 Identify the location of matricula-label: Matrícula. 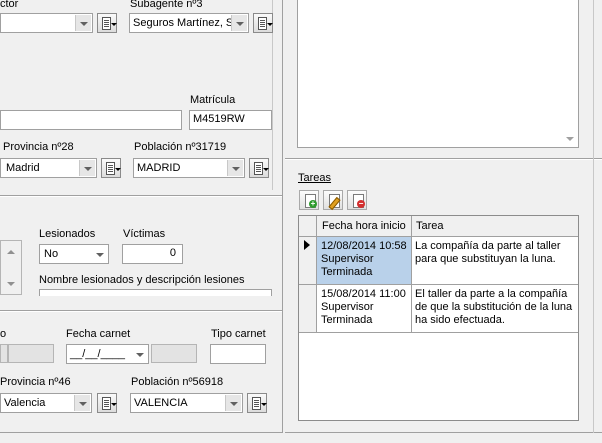
(213, 100).